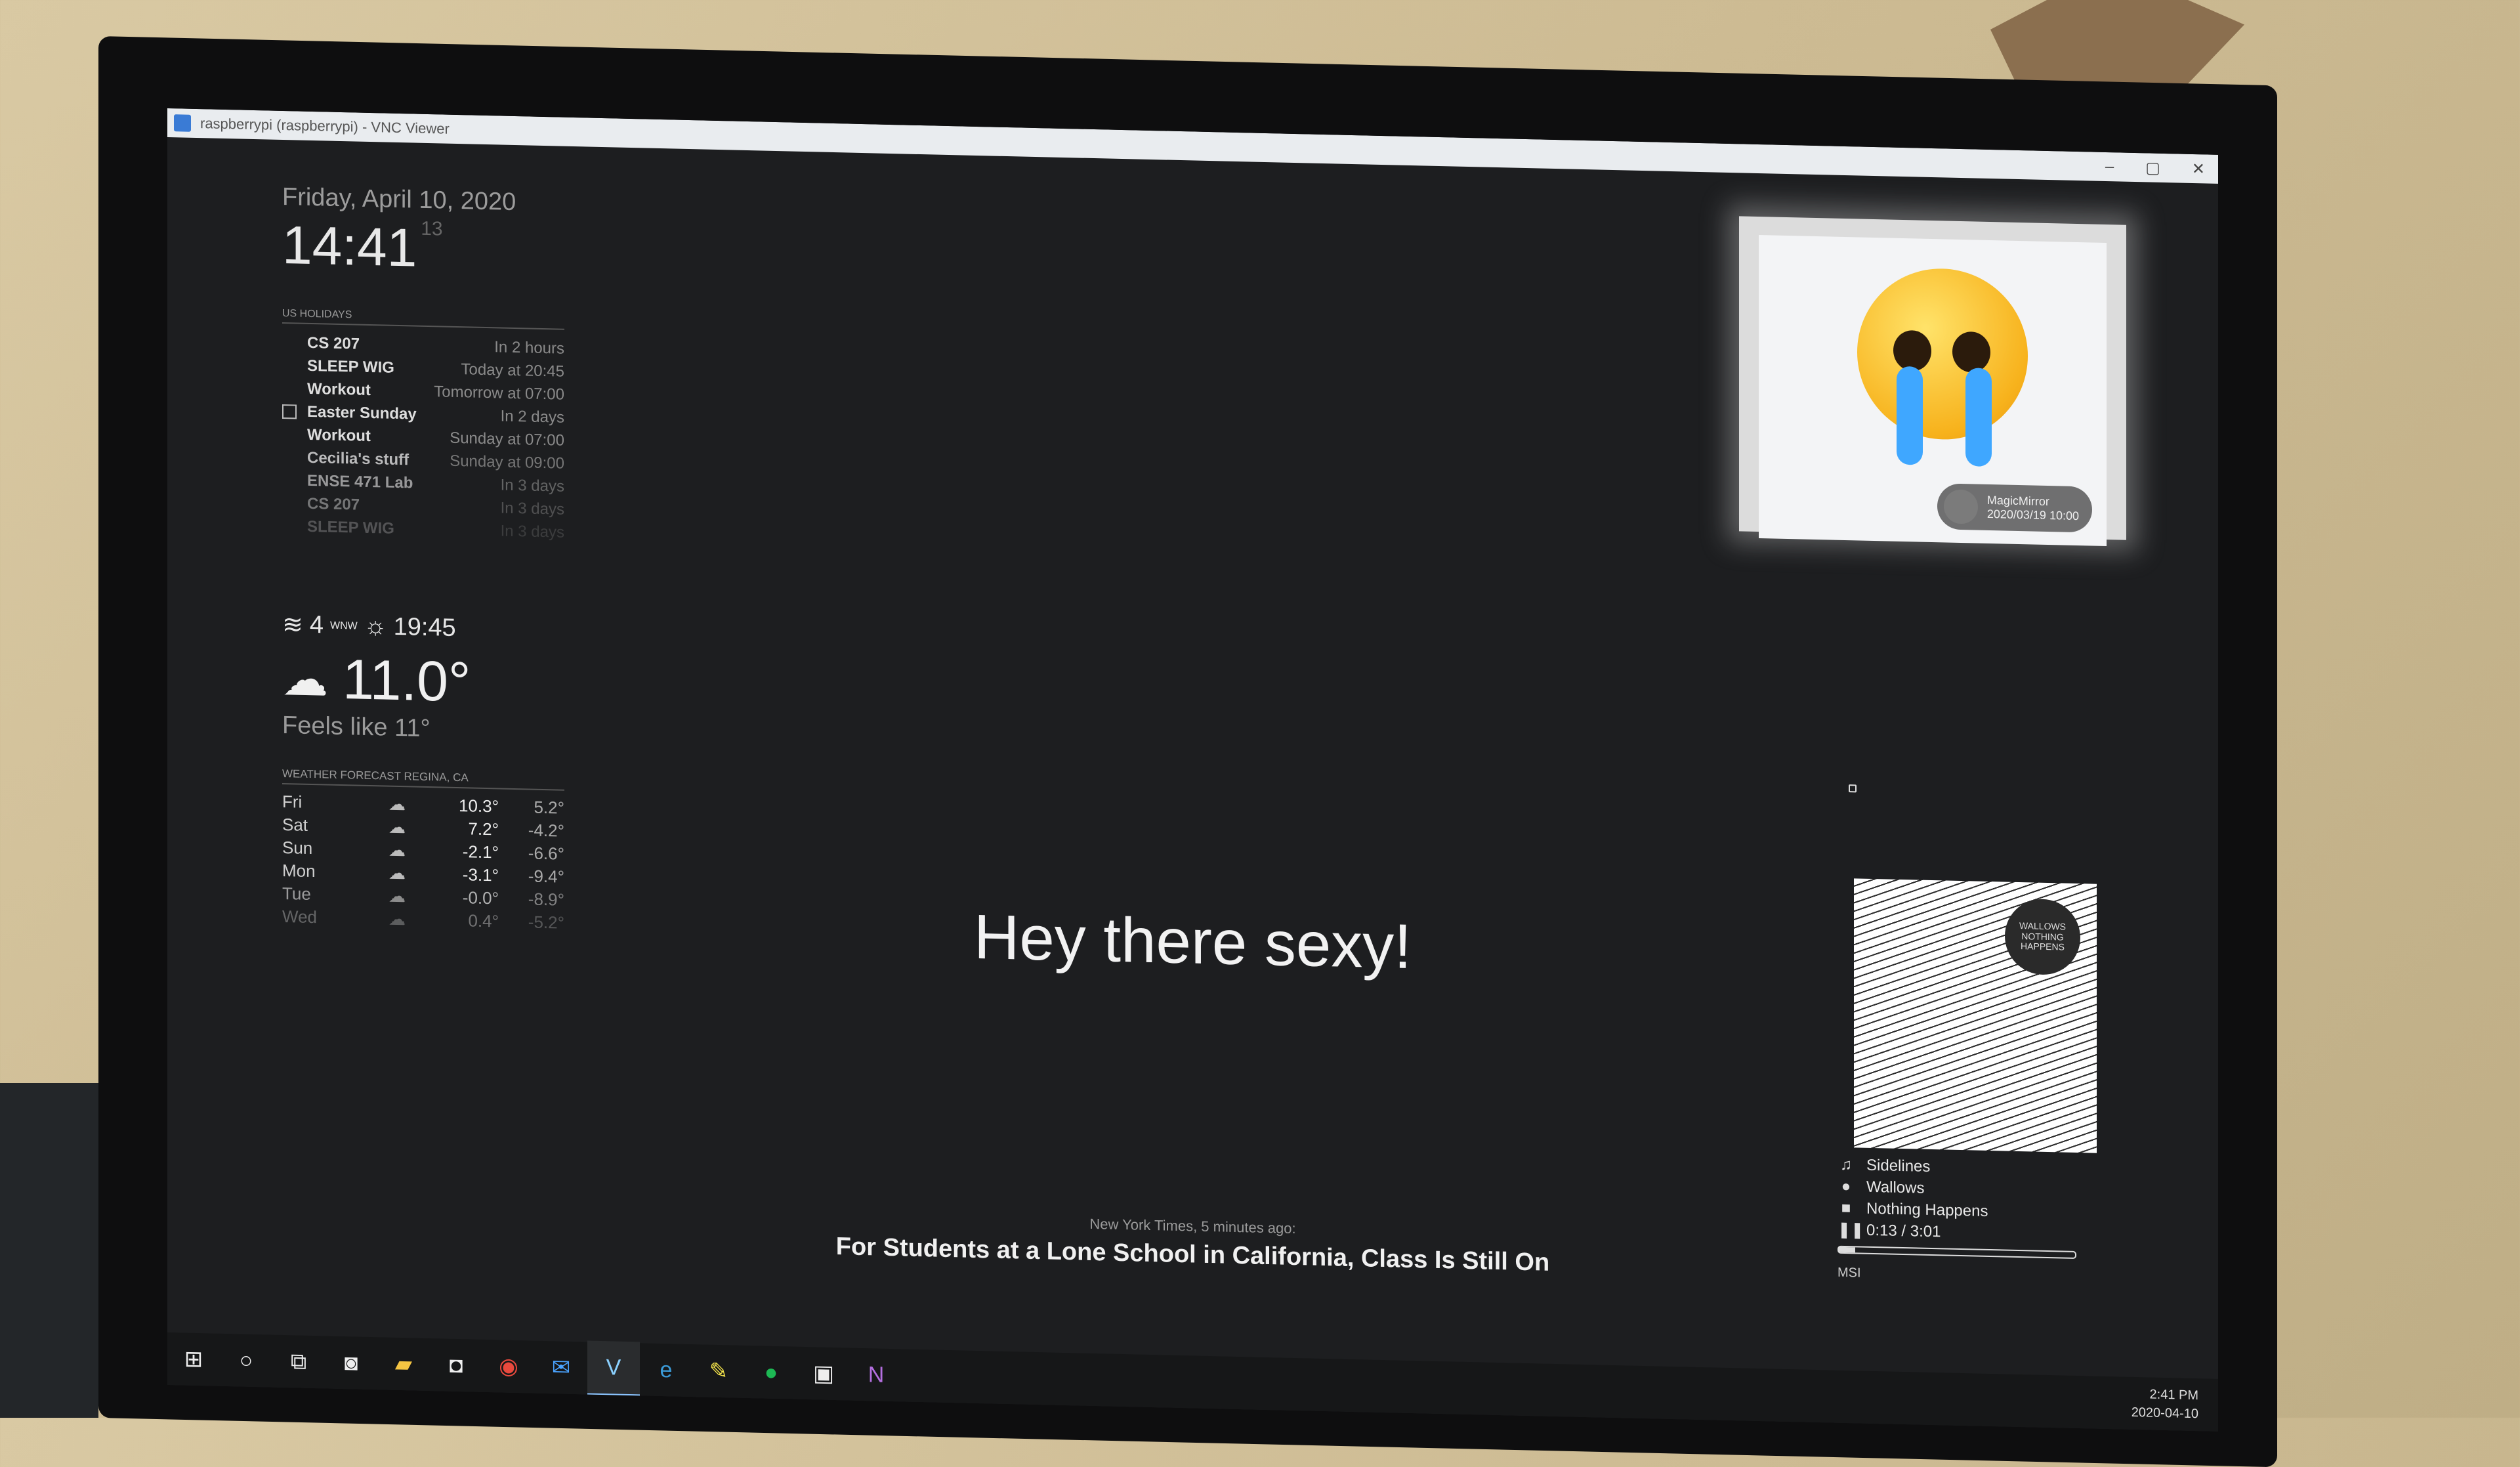  Describe the element at coordinates (1847, 1249) in the screenshot. I see `progress-fill` at that location.